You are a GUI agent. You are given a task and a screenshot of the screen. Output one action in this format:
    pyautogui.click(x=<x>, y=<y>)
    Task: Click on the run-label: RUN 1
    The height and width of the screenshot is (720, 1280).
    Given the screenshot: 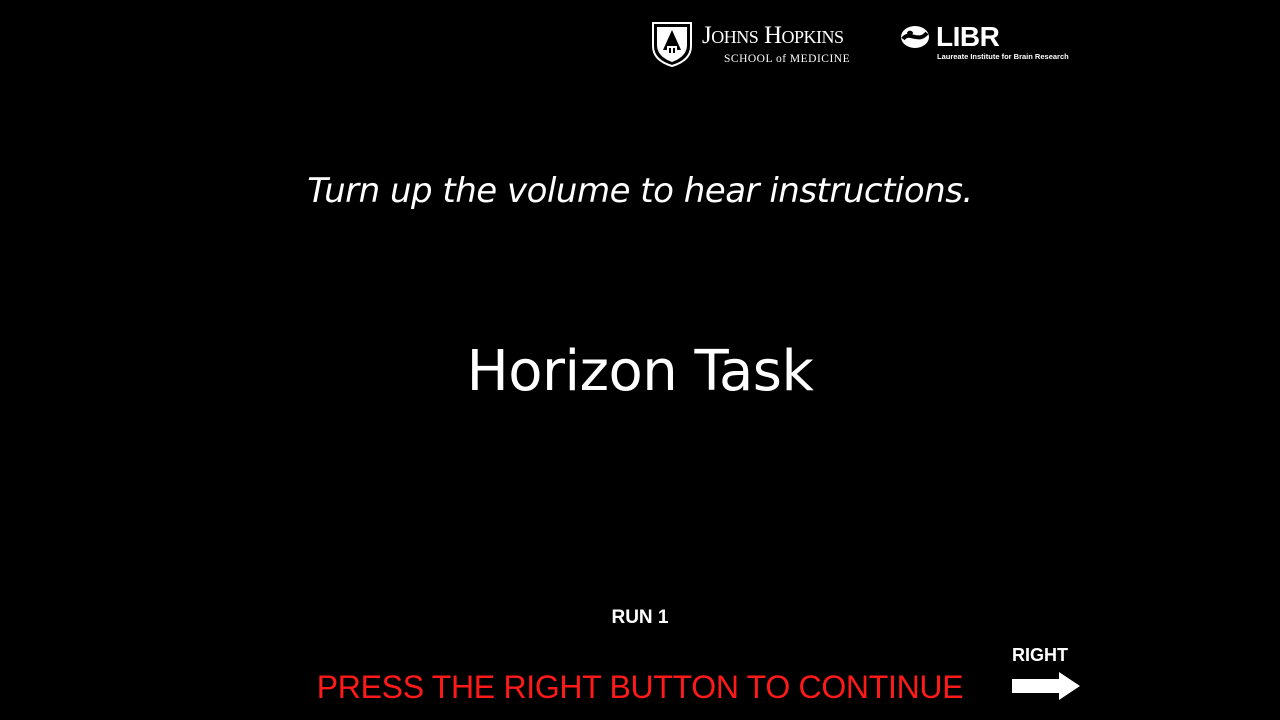 What is the action you would take?
    pyautogui.click(x=640, y=617)
    